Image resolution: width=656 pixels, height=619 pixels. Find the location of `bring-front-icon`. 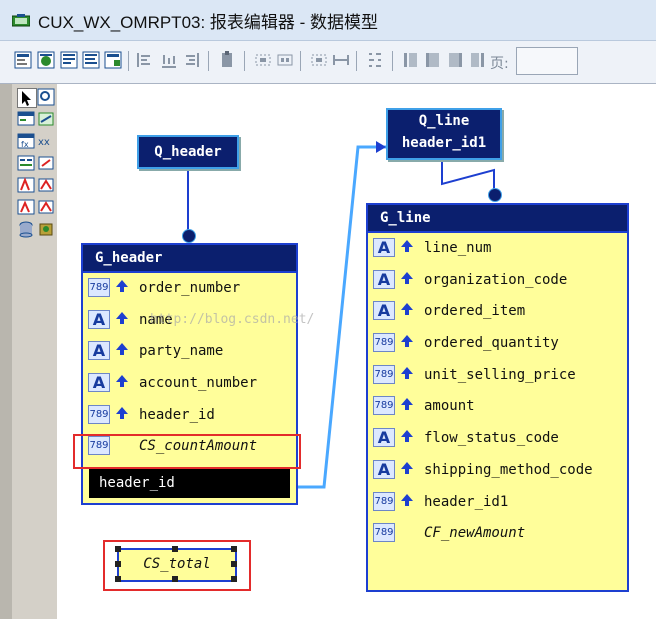

bring-front-icon is located at coordinates (227, 60).